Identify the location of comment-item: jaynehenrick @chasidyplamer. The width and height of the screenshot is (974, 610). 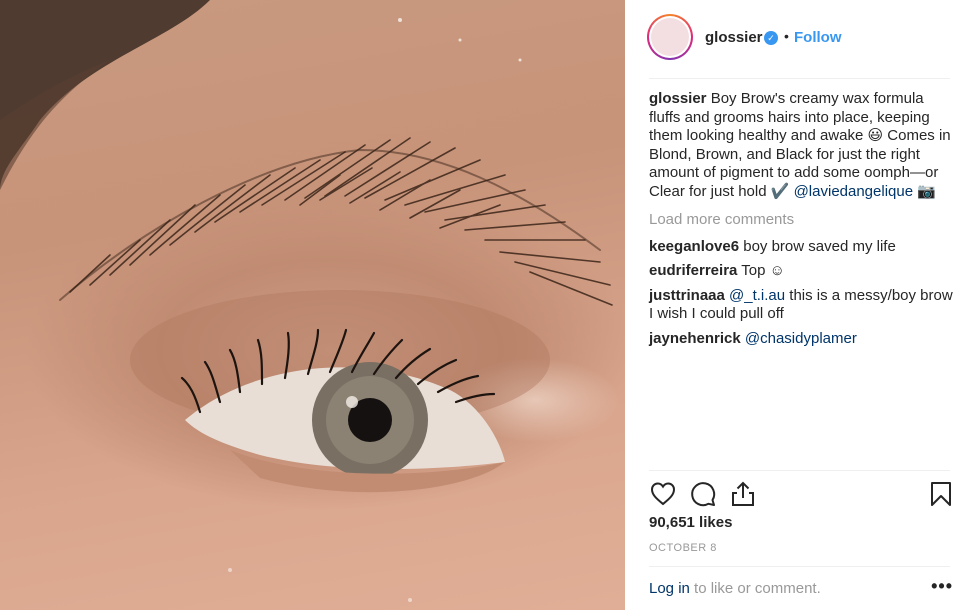
(801, 339).